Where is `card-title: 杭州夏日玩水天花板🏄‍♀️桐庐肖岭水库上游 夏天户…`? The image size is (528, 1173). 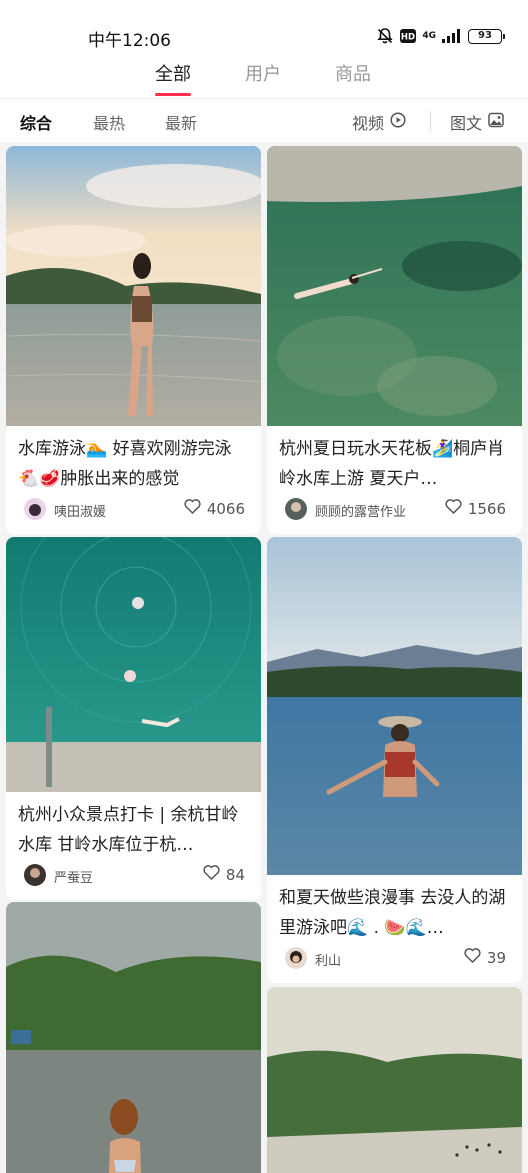
card-title: 杭州夏日玩水天花板🏄‍♀️桐庐肖岭水库上游 夏天户… is located at coordinates (392, 464).